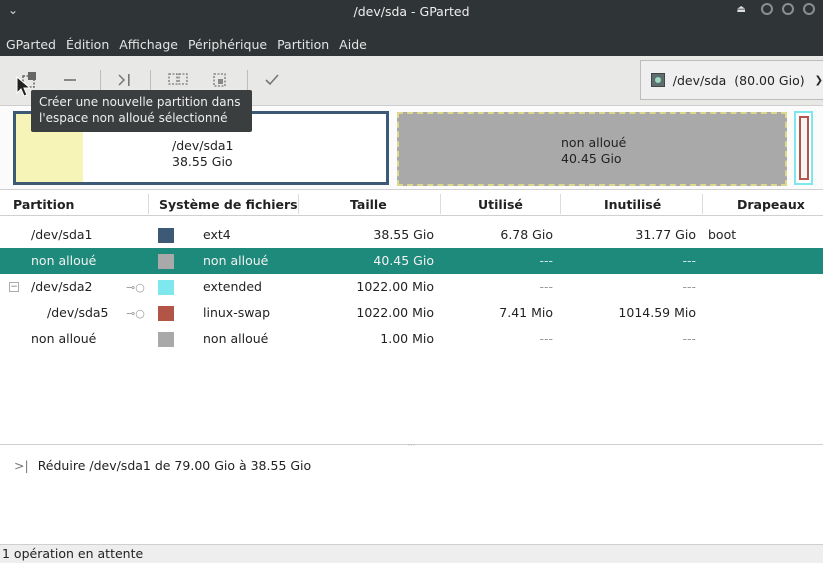 The width and height of the screenshot is (823, 563). Describe the element at coordinates (368, 204) in the screenshot. I see `column-header-size: Taille` at that location.